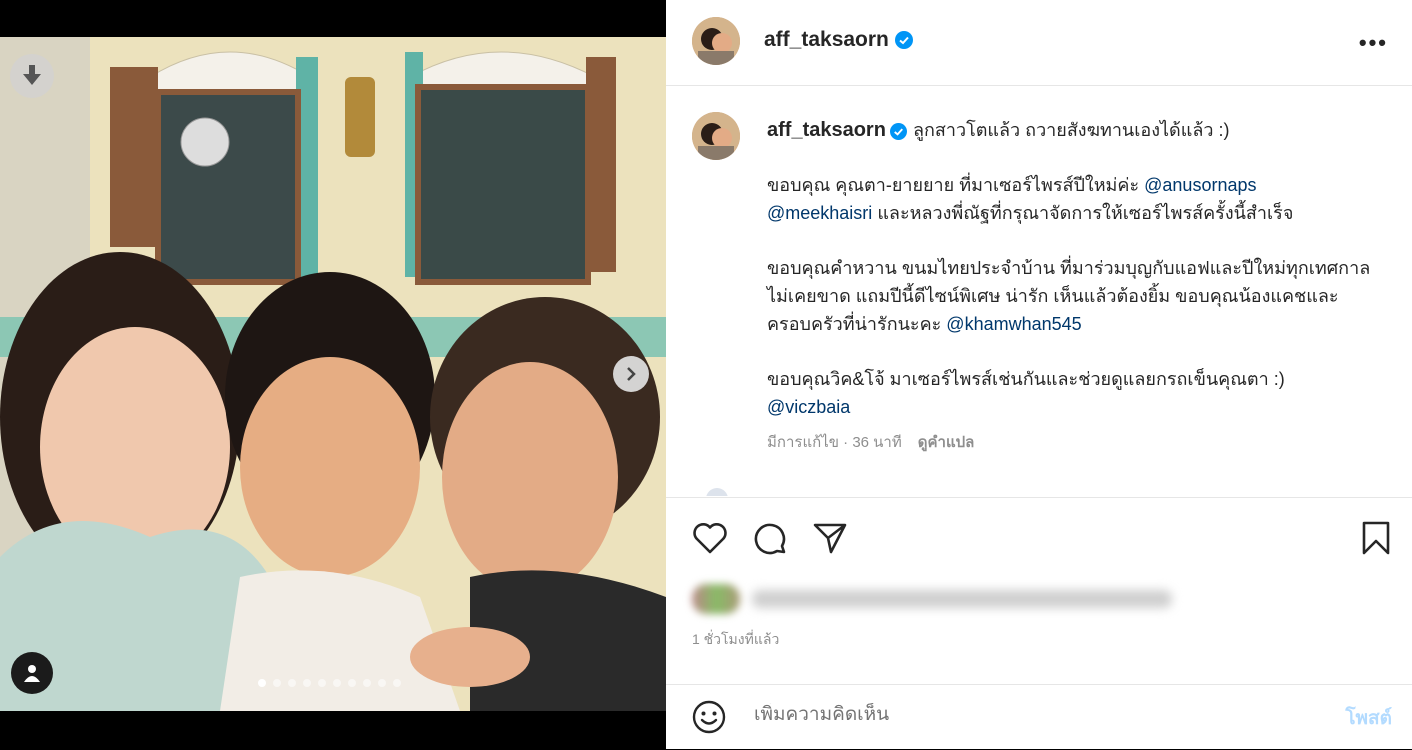  Describe the element at coordinates (826, 39) in the screenshot. I see `username-text: aff_taksaorn` at that location.